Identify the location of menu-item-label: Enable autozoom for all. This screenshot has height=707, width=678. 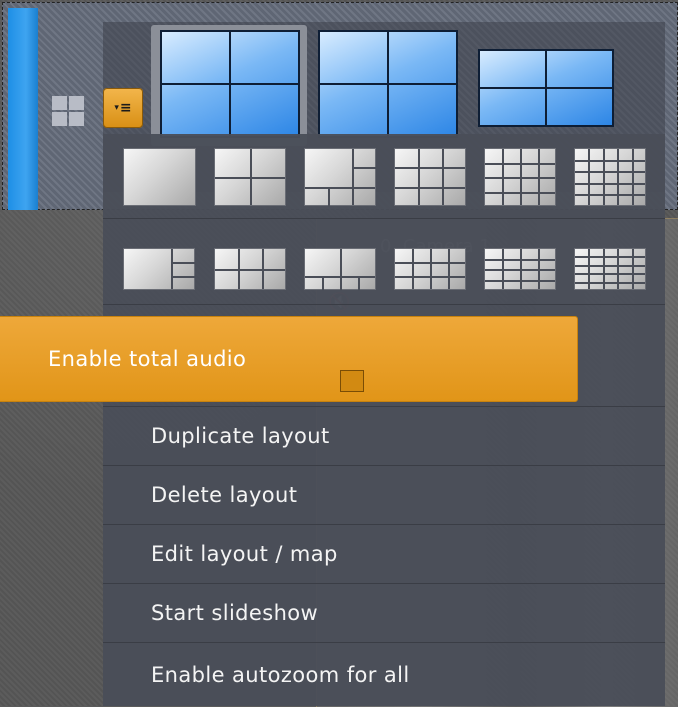
(280, 674).